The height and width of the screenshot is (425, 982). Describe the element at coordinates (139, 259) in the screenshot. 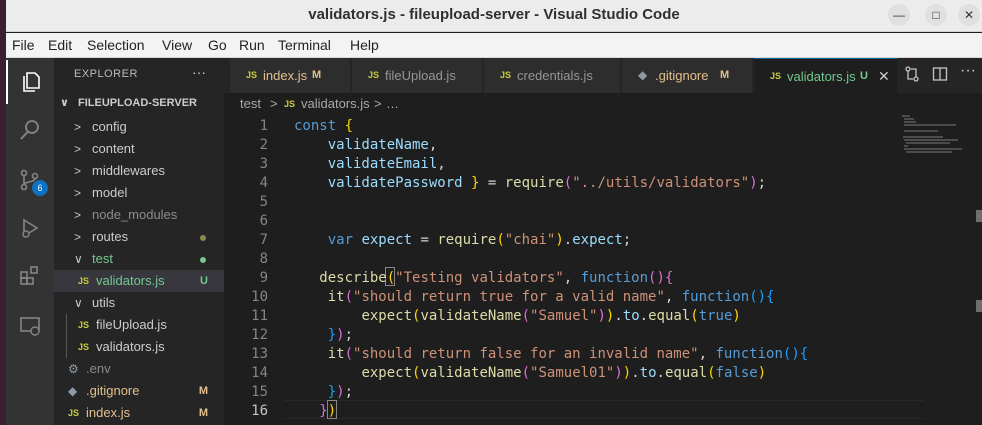

I see `explorer-row: ∨ test` at that location.